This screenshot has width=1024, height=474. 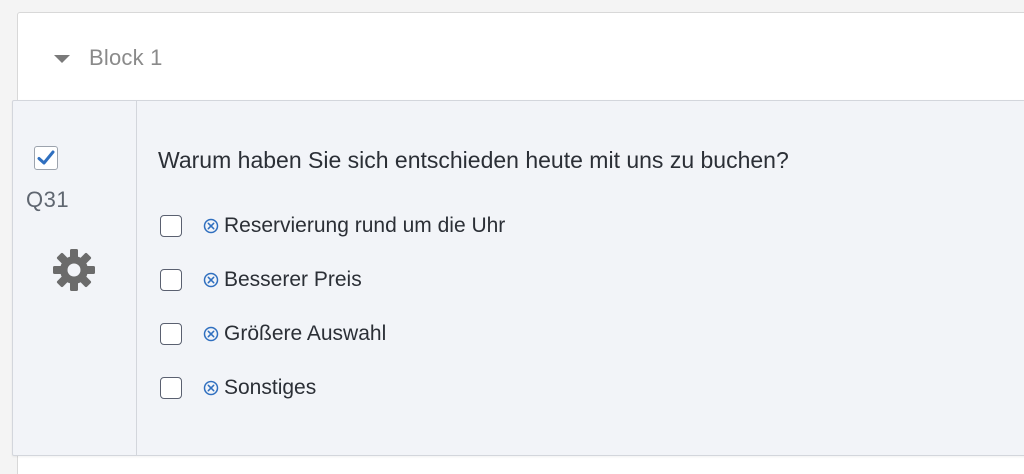 I want to click on choice-label: Größere Auswahl, so click(x=305, y=334).